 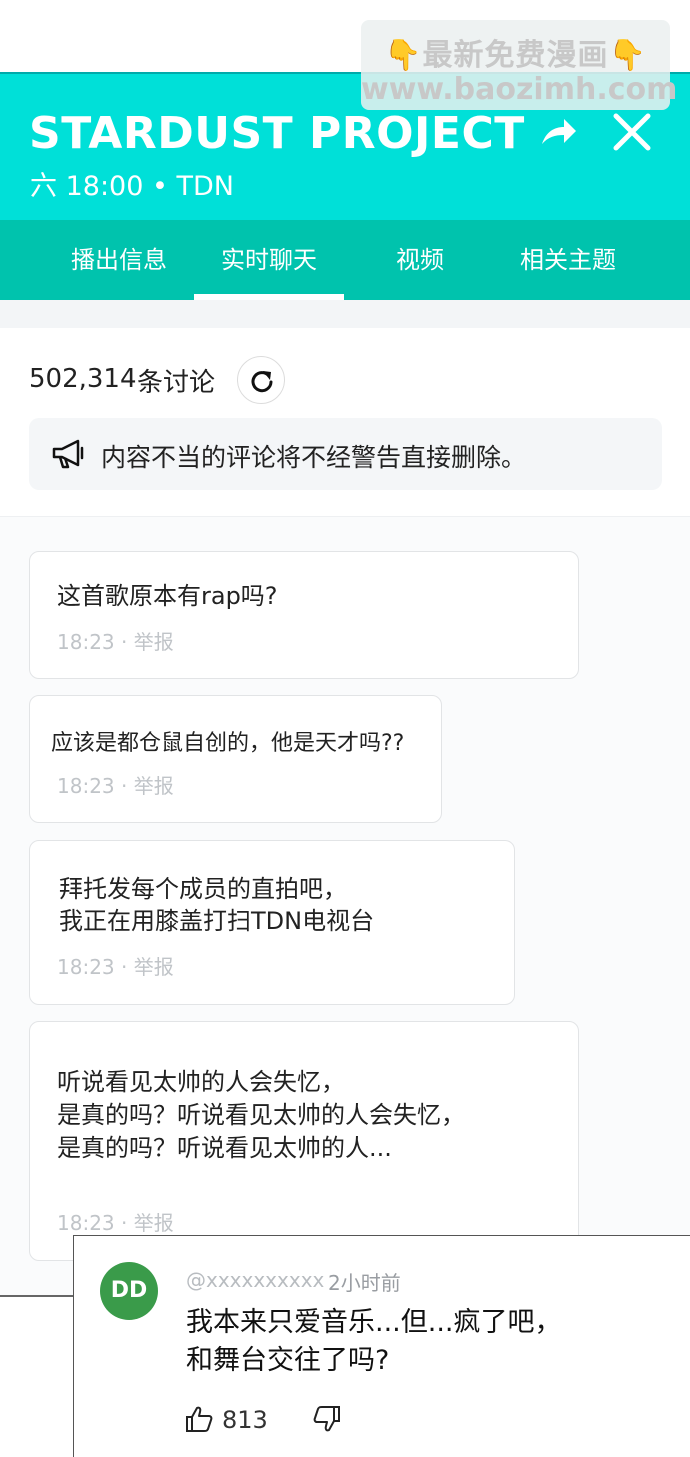 What do you see at coordinates (119, 260) in the screenshot?
I see `tab-broadcast-info: 播出信息` at bounding box center [119, 260].